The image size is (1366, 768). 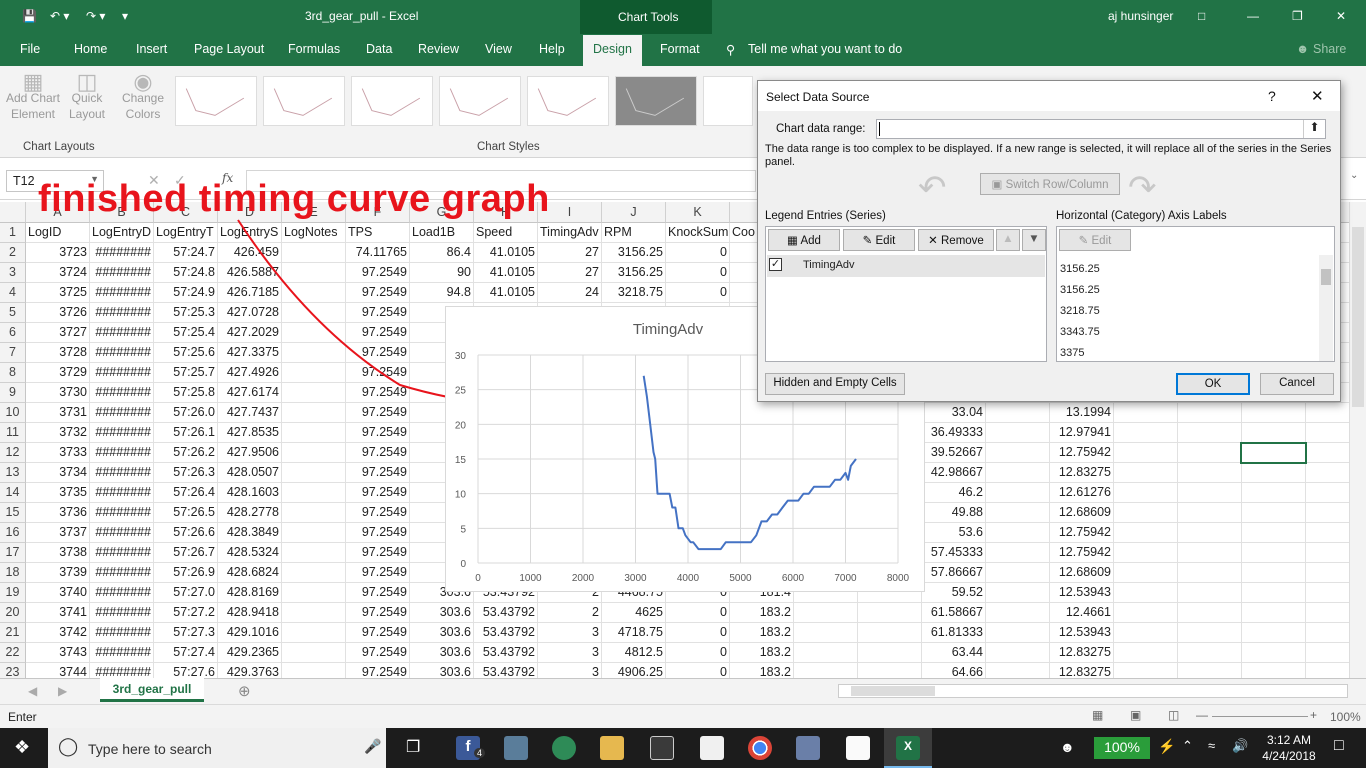 What do you see at coordinates (998, 185) in the screenshot?
I see `switch-icon: ▣` at bounding box center [998, 185].